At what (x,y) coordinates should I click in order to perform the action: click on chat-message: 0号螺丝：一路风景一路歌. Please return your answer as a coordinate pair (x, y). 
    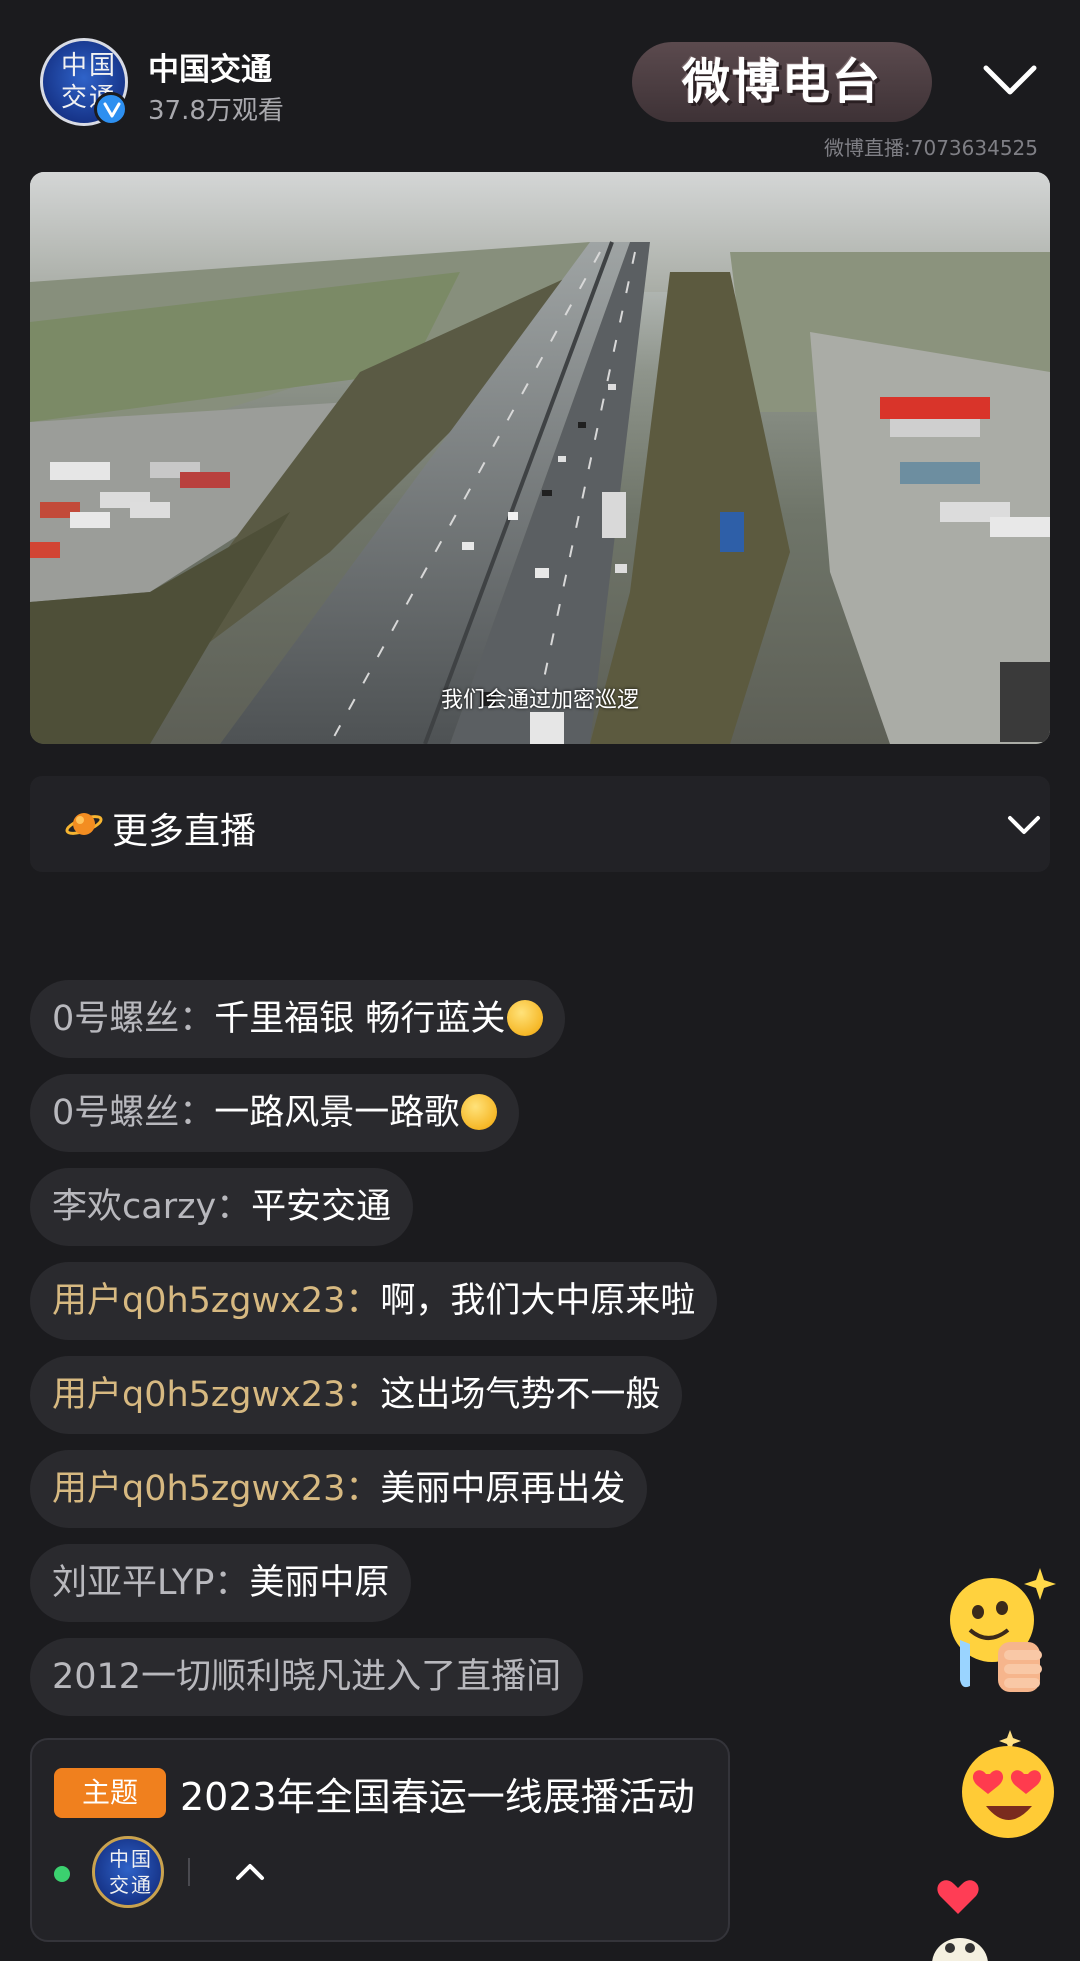
    Looking at the image, I should click on (275, 1113).